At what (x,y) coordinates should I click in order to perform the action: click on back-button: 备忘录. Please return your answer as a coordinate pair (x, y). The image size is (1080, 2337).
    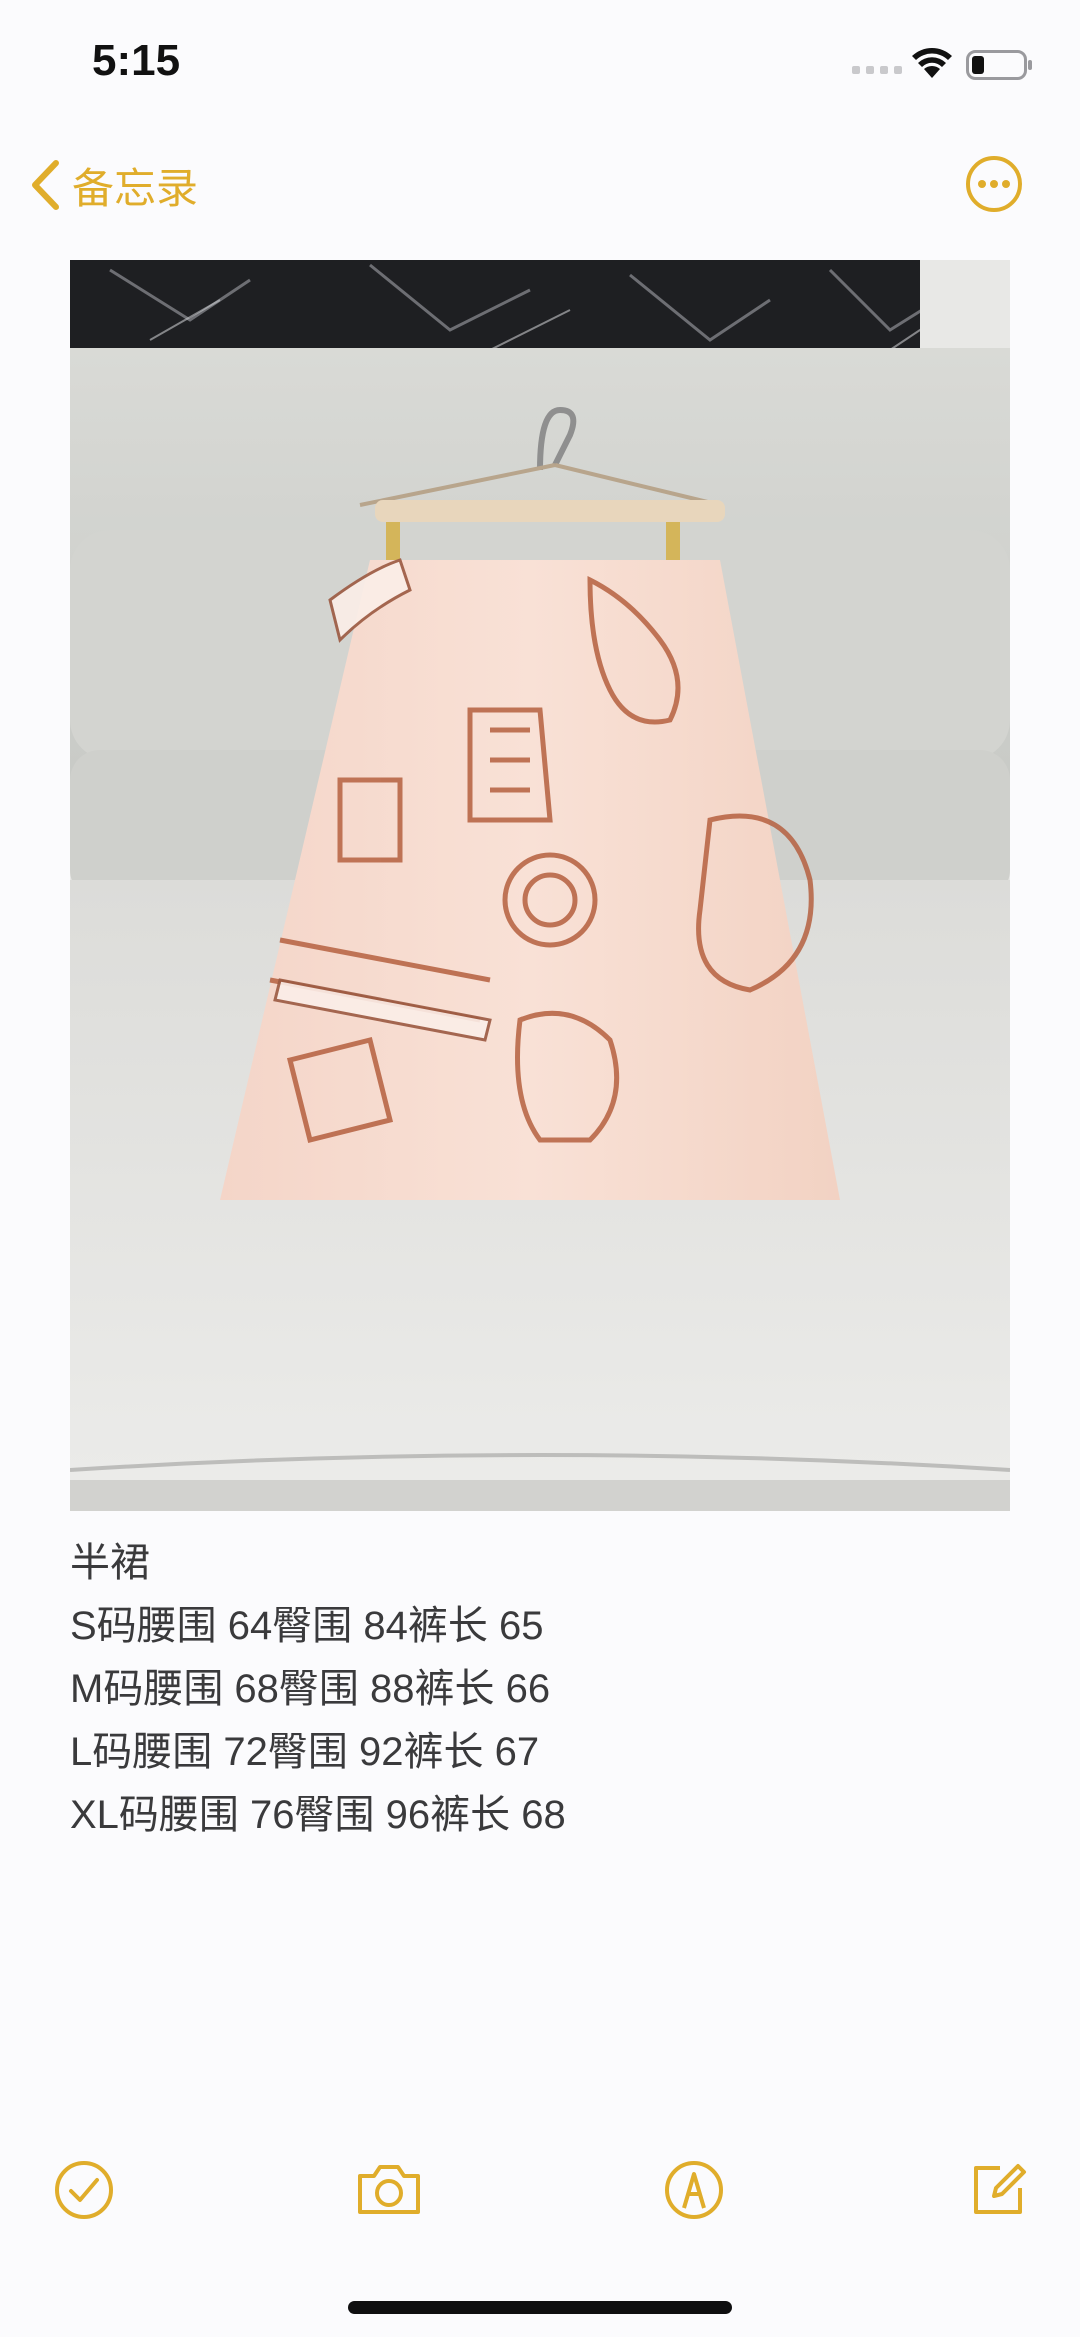
    Looking at the image, I should click on (113, 185).